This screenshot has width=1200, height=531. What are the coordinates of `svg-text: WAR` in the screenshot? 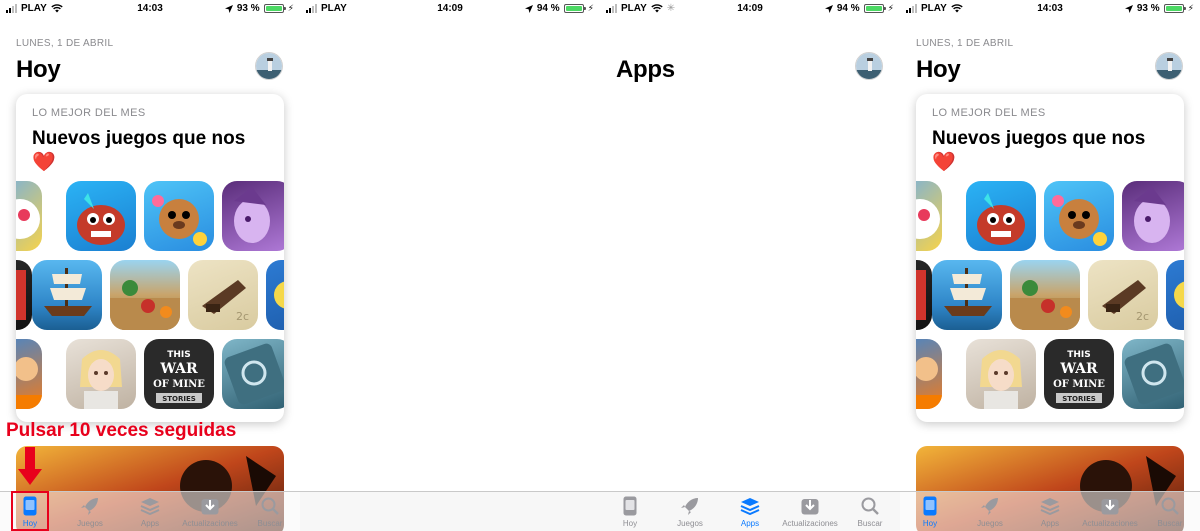 It's located at (178, 369).